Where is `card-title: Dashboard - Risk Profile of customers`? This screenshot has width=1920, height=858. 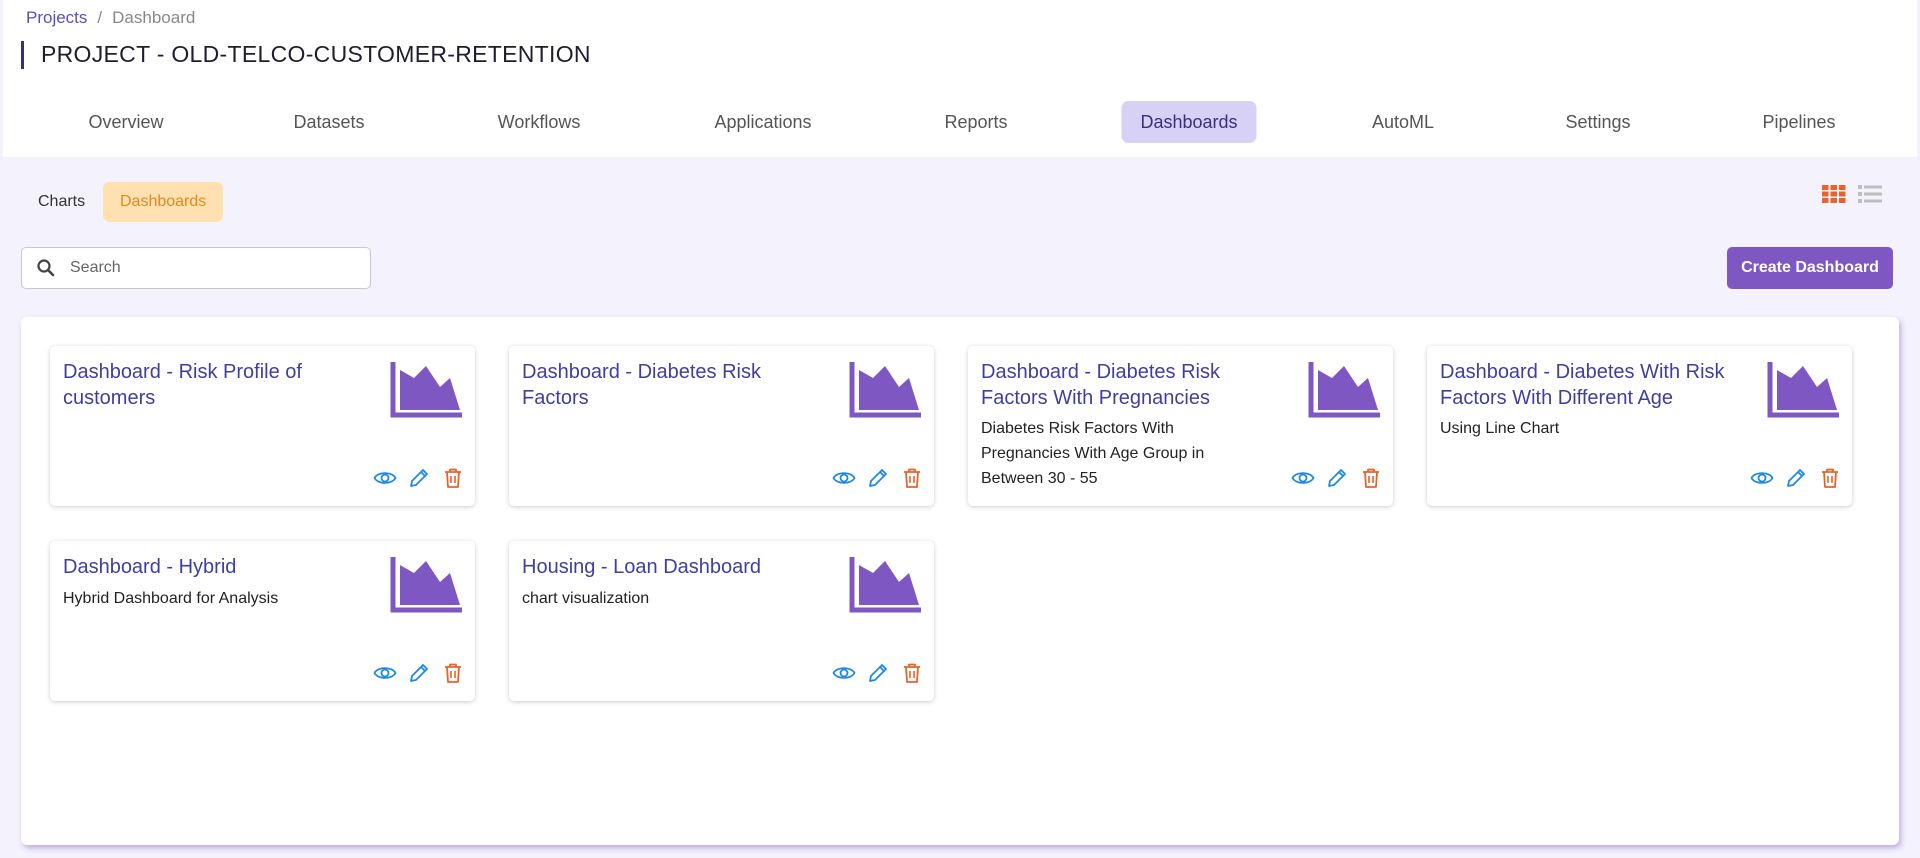
card-title: Dashboard - Risk Profile of customers is located at coordinates (208, 385).